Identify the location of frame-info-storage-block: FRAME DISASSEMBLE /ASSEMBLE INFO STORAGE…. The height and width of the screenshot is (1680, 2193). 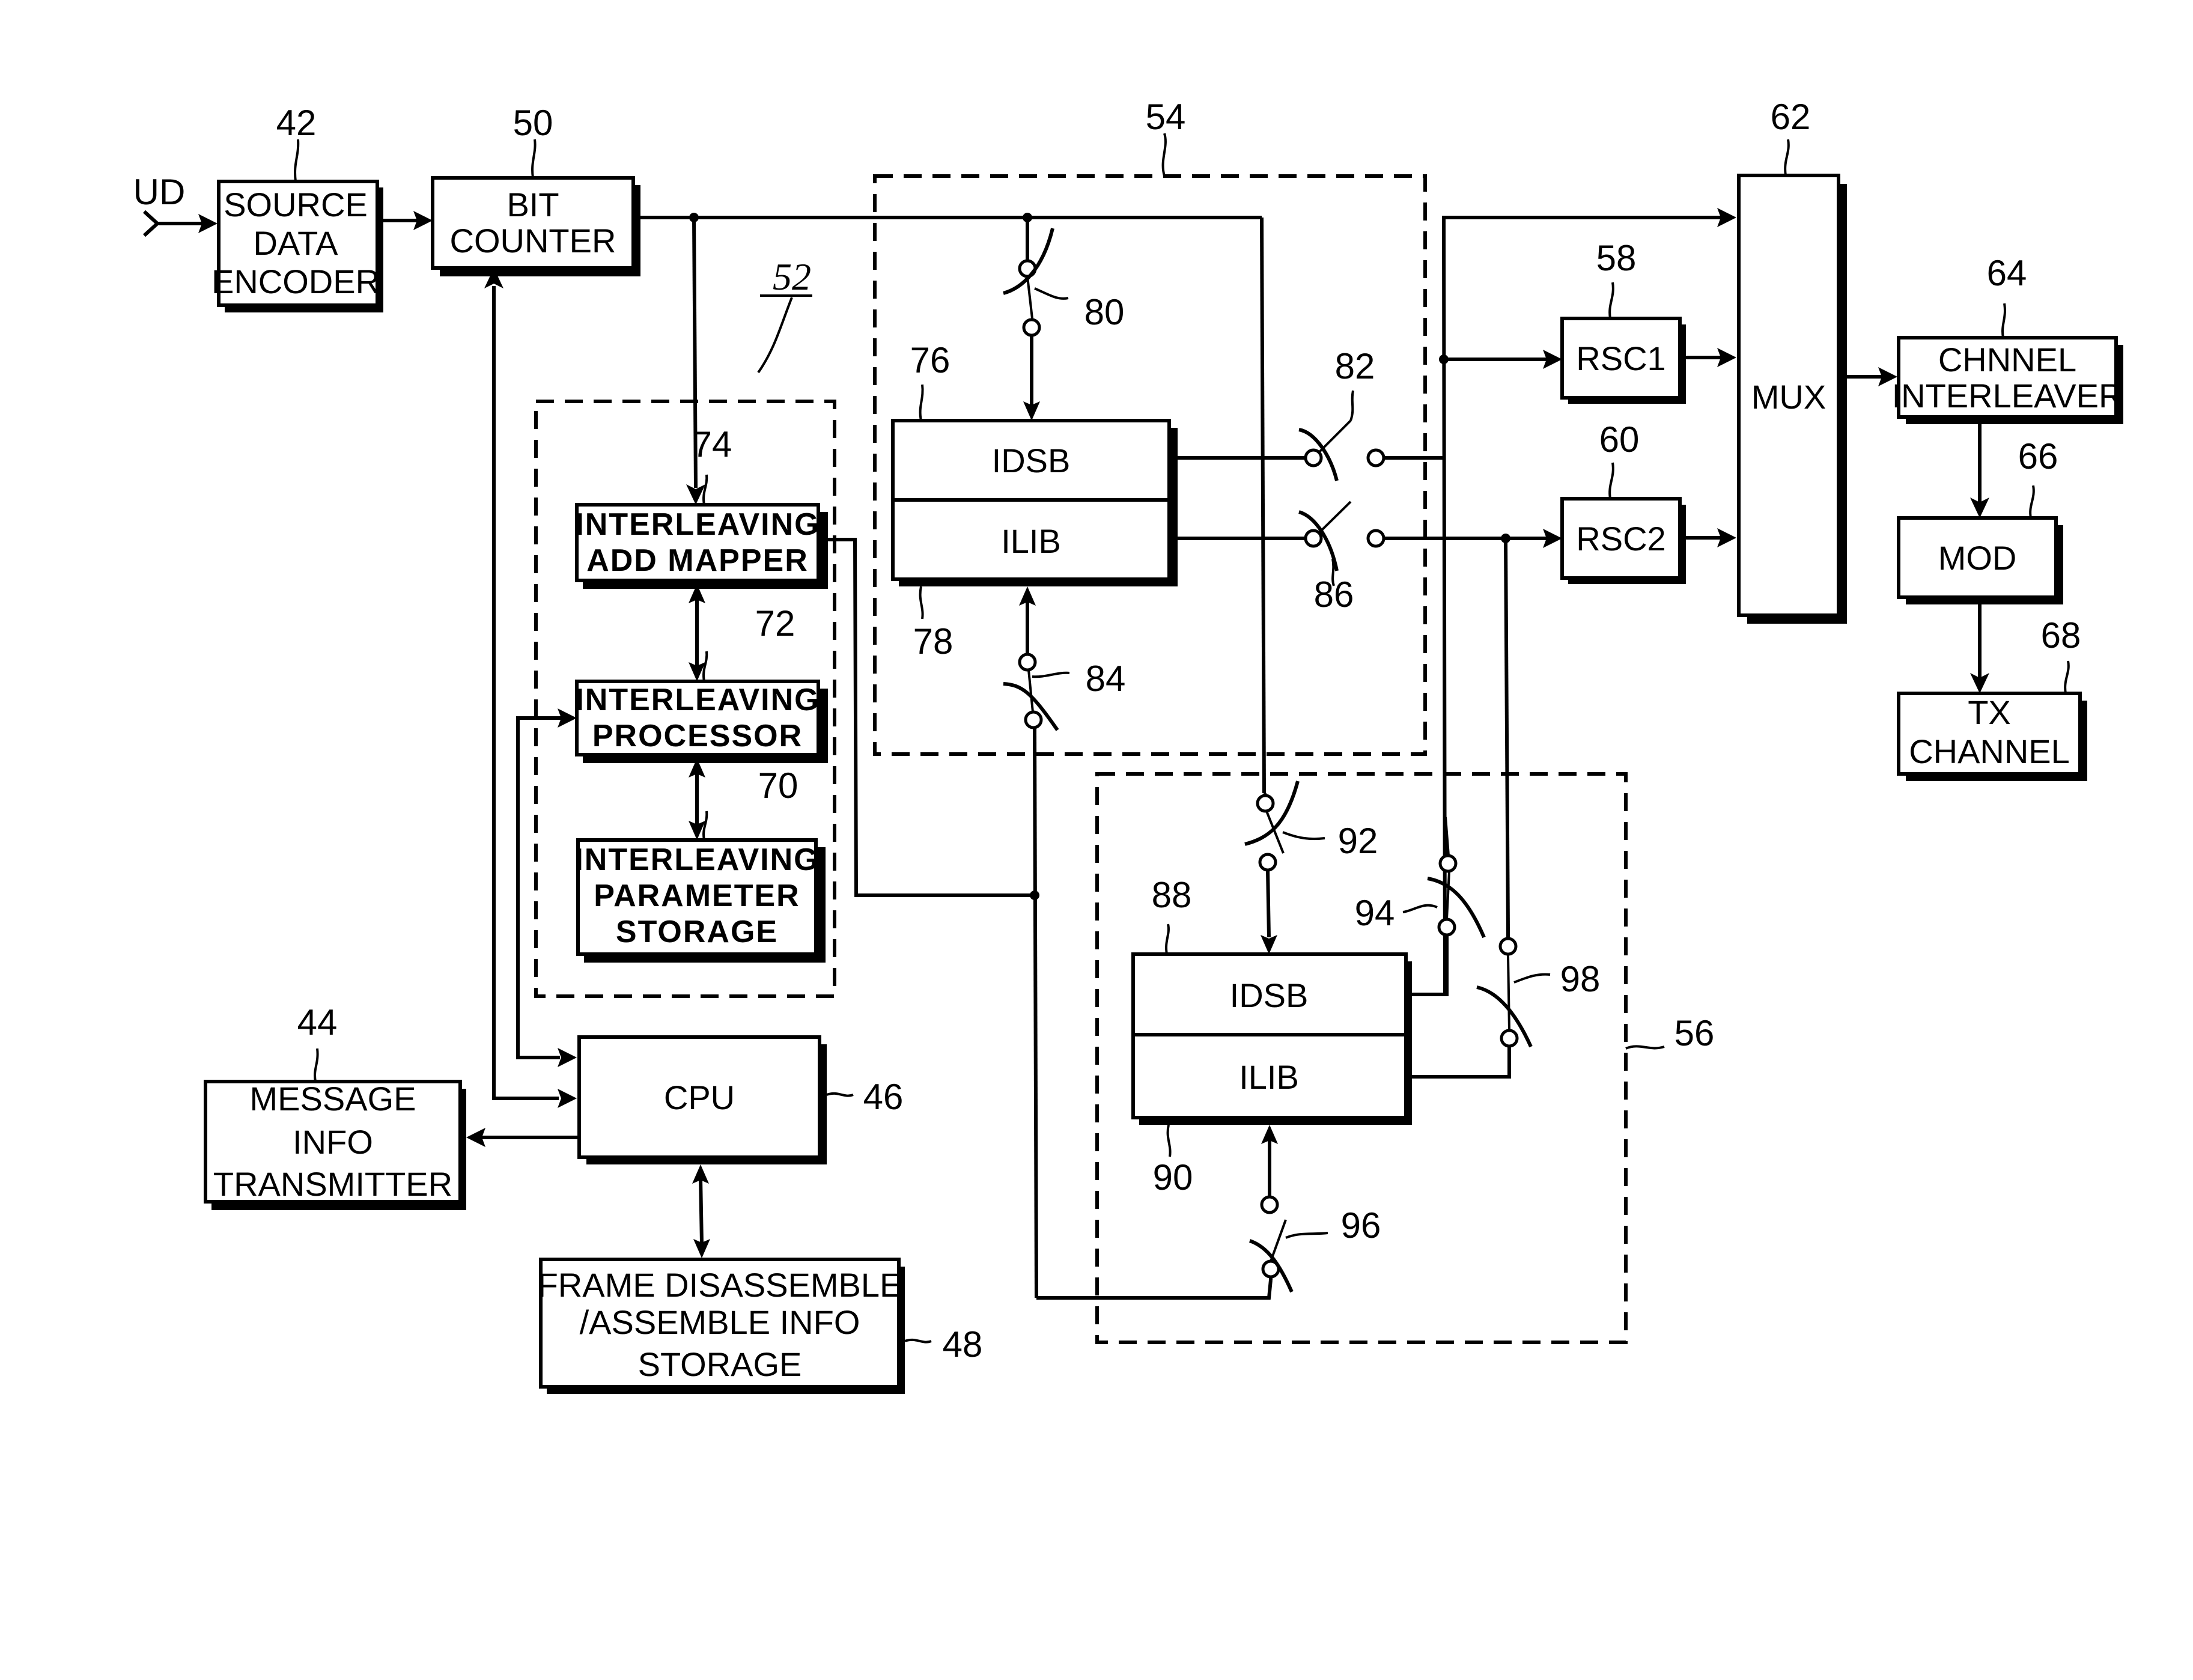
(760, 1326).